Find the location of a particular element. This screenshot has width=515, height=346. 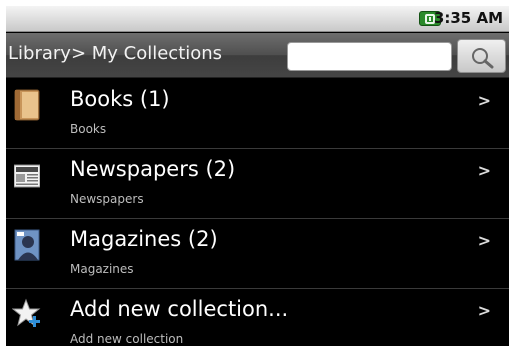

star-add-icon is located at coordinates (26, 312).